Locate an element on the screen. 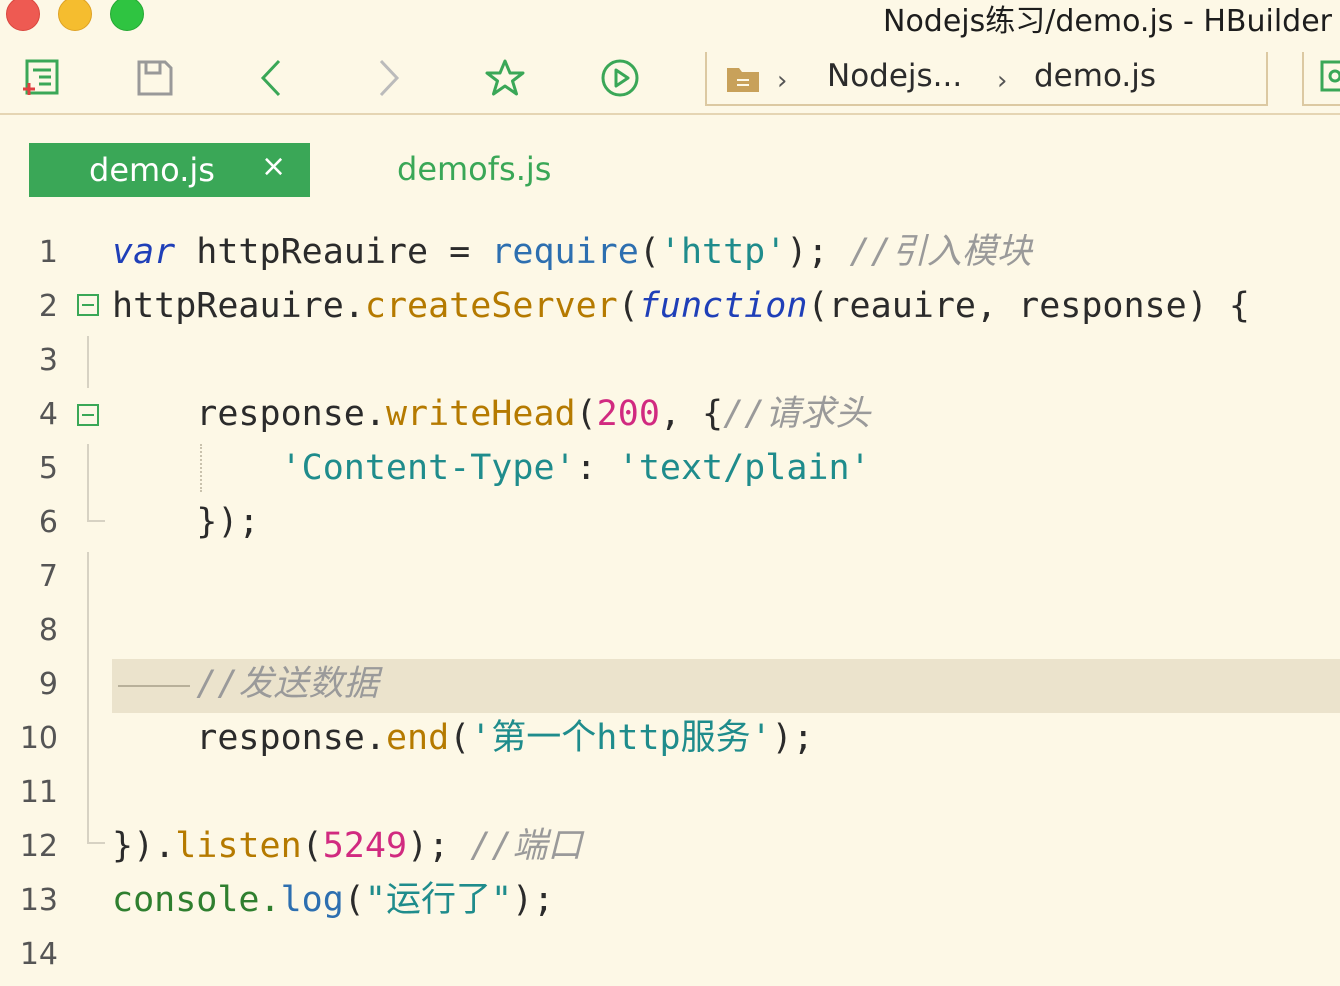 This screenshot has height=986, width=1340. save-icon is located at coordinates (155, 78).